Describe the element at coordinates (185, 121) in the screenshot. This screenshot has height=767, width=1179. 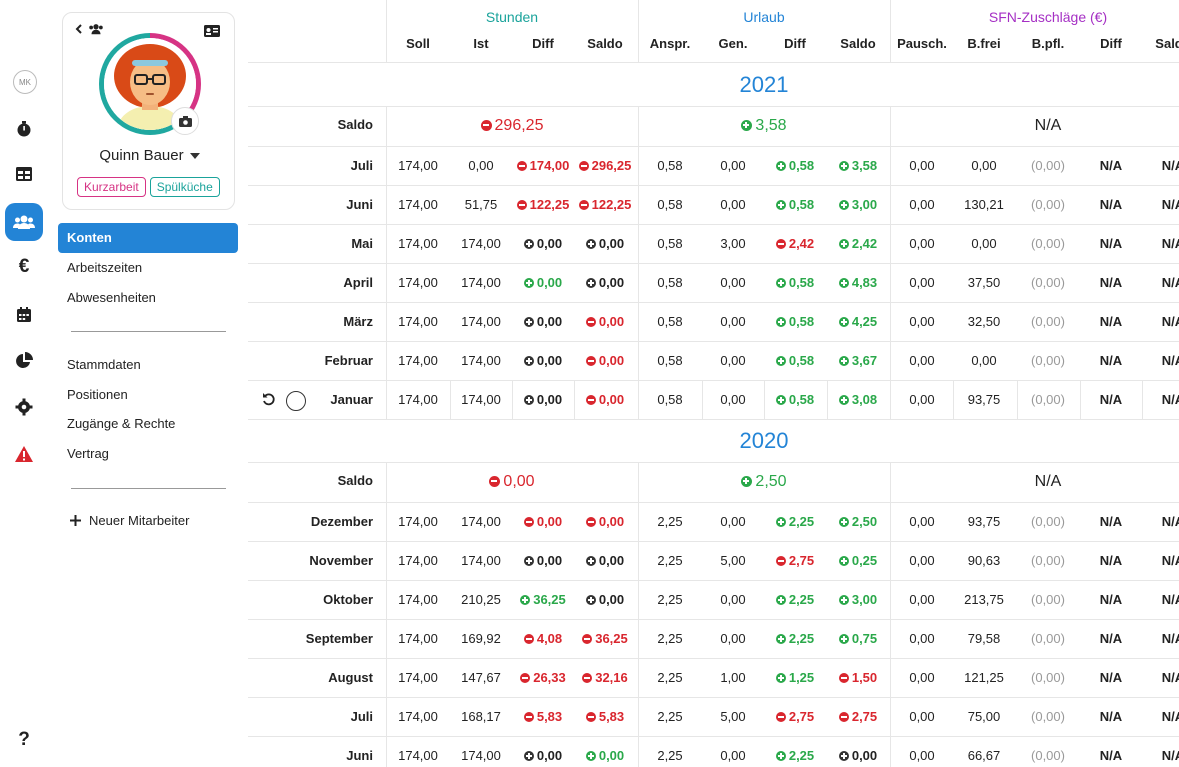
I see `camera-icon` at that location.